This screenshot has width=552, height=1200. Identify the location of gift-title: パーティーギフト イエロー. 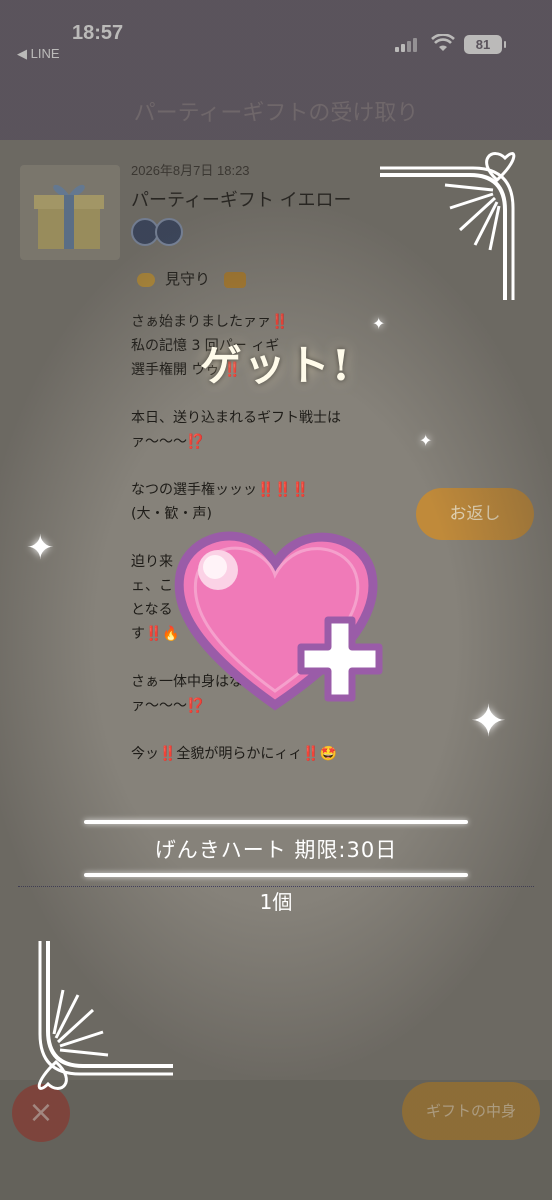
(241, 200).